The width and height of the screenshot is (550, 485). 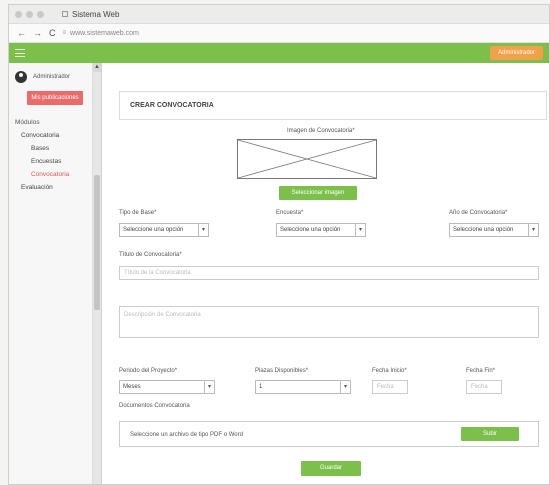 What do you see at coordinates (282, 371) in the screenshot?
I see `plazas-label: Plazas Disponibles*` at bounding box center [282, 371].